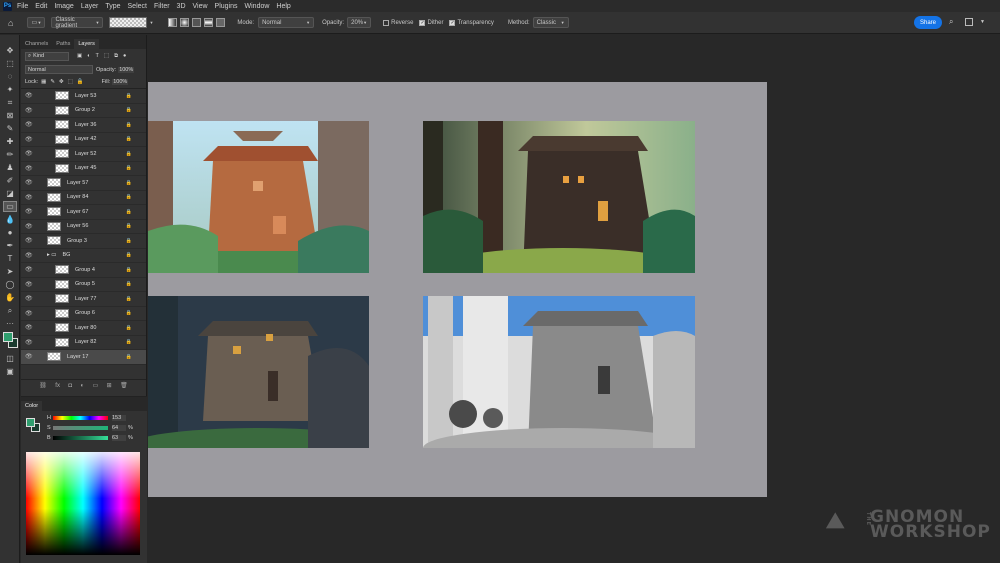 The image size is (1000, 563). Describe the element at coordinates (41, 6) in the screenshot. I see `menu-edit: Edit` at that location.